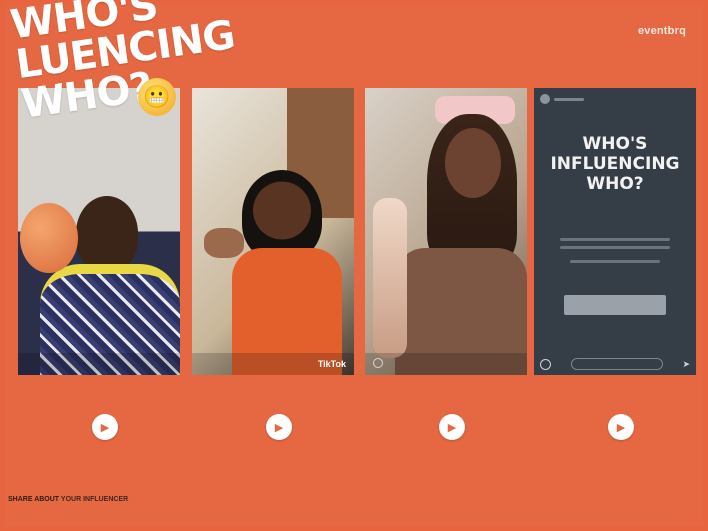 The height and width of the screenshot is (531, 708). What do you see at coordinates (615, 231) in the screenshot?
I see `story-card-4: WHO'S INFLUENCING WHO? ➤` at bounding box center [615, 231].